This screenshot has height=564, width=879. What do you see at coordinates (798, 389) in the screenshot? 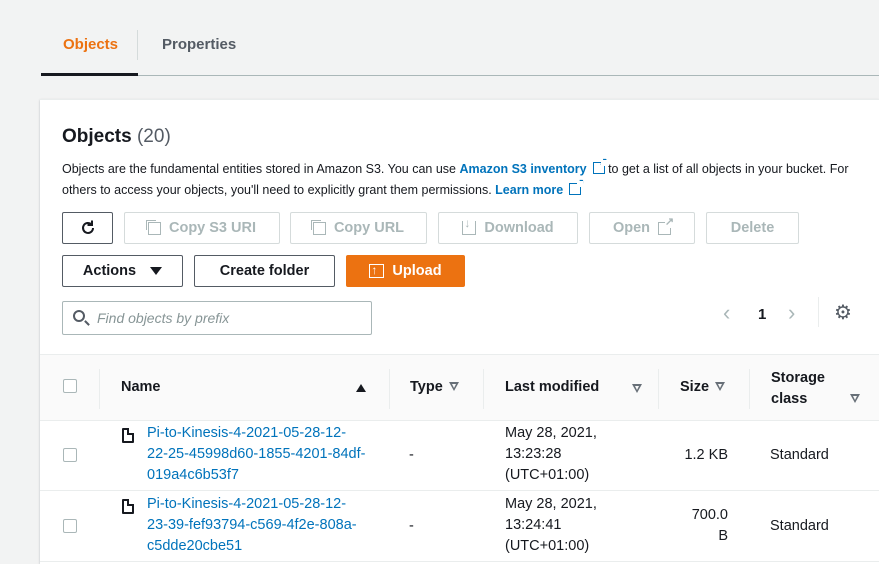
I see `column-storage-class: Storage class` at bounding box center [798, 389].